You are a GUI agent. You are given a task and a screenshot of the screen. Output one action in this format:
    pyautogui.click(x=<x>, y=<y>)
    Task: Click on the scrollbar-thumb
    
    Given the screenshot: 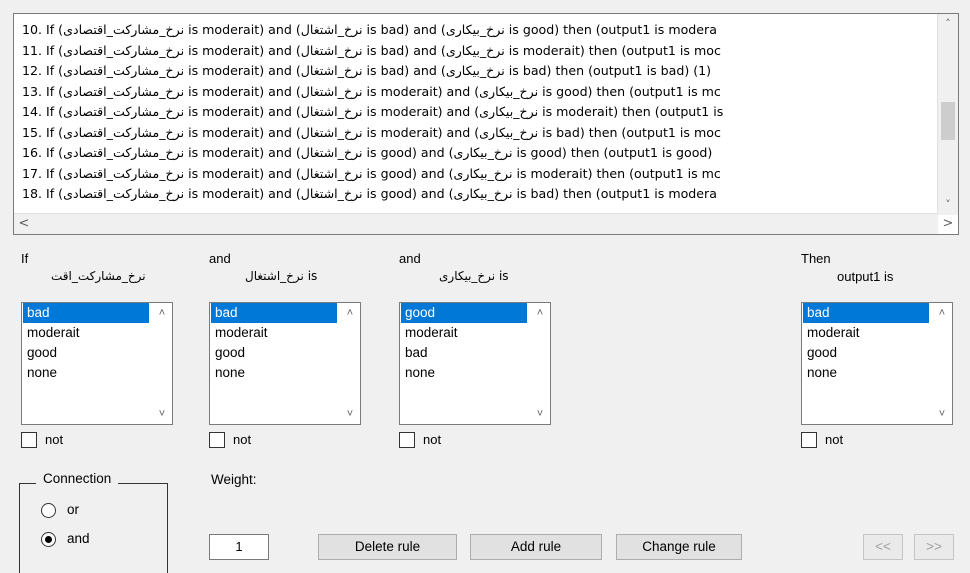 What is the action you would take?
    pyautogui.click(x=948, y=121)
    